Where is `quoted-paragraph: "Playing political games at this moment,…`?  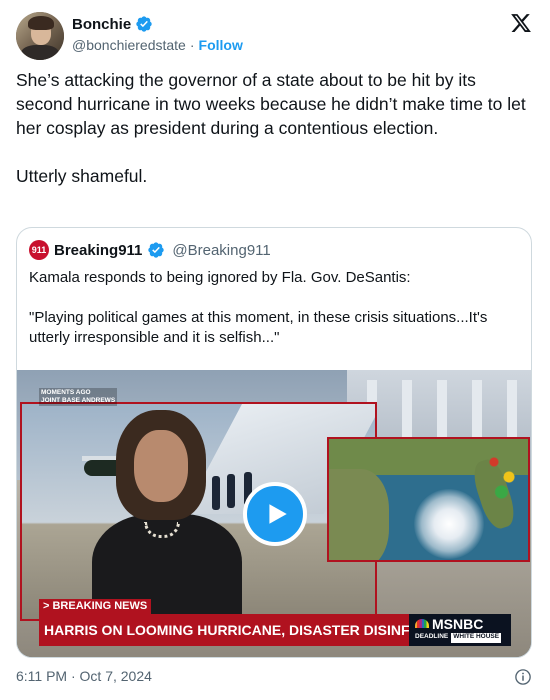
quoted-paragraph: "Playing political games at this moment,… is located at coordinates (258, 327).